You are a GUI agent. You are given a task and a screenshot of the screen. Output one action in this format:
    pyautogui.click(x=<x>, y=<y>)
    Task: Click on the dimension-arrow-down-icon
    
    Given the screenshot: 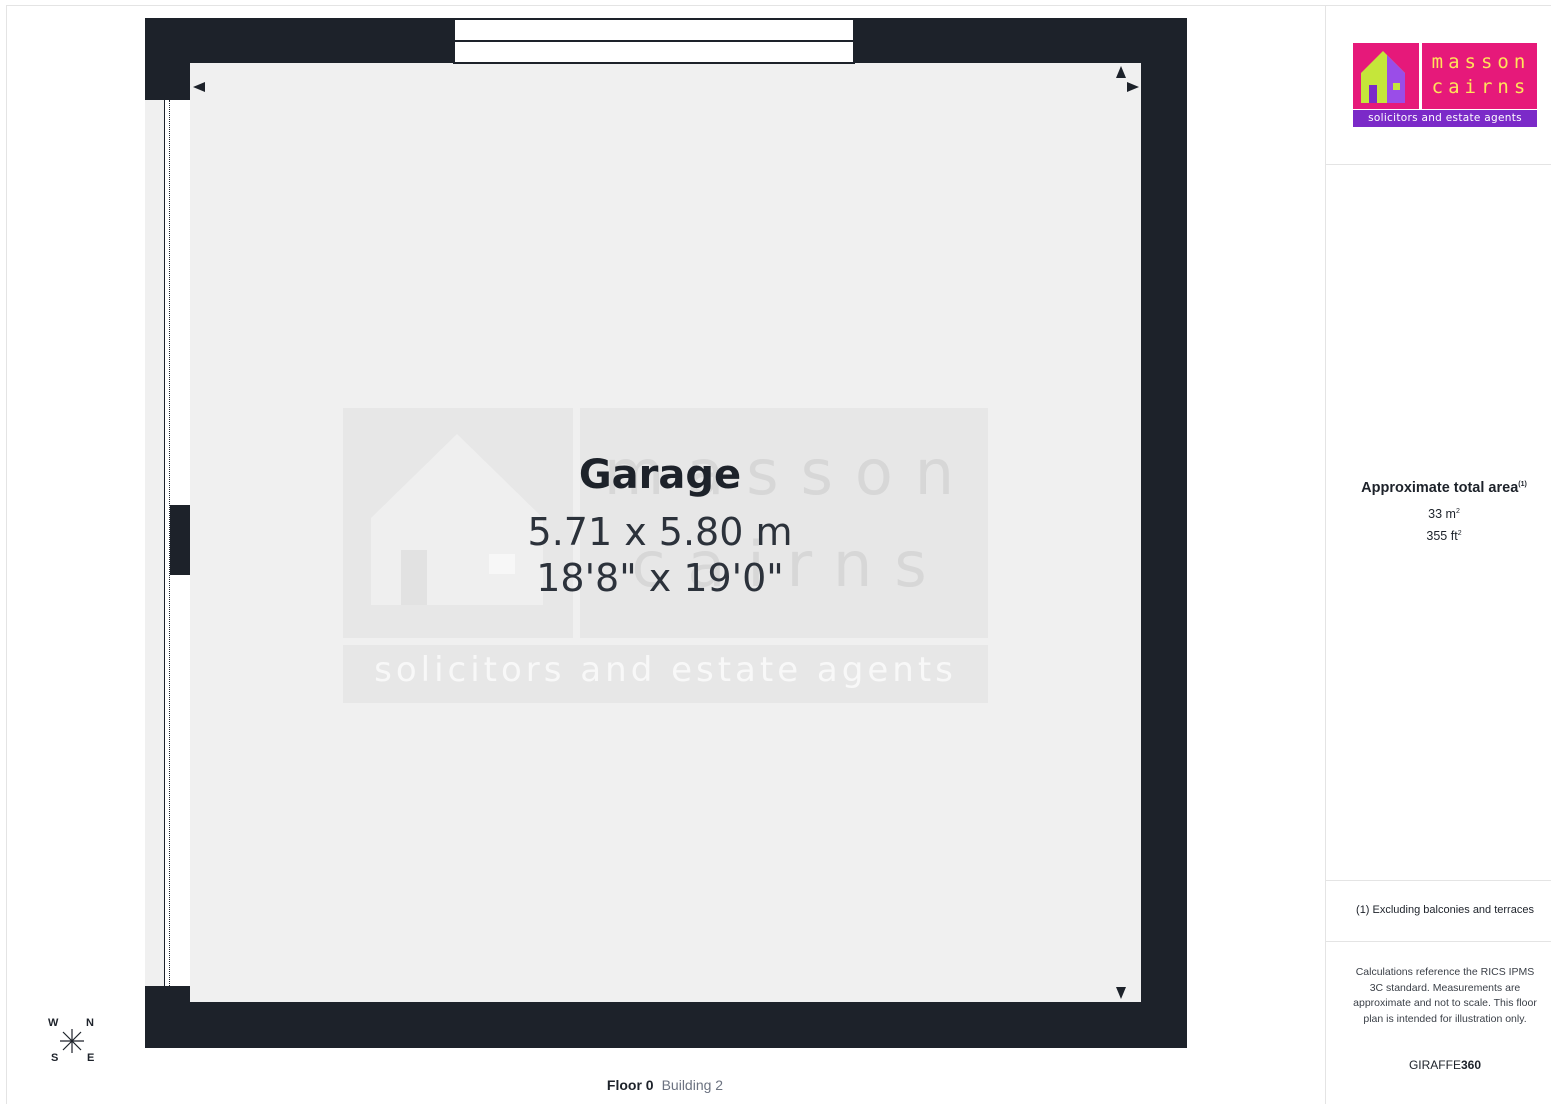 What is the action you would take?
    pyautogui.click(x=1121, y=993)
    